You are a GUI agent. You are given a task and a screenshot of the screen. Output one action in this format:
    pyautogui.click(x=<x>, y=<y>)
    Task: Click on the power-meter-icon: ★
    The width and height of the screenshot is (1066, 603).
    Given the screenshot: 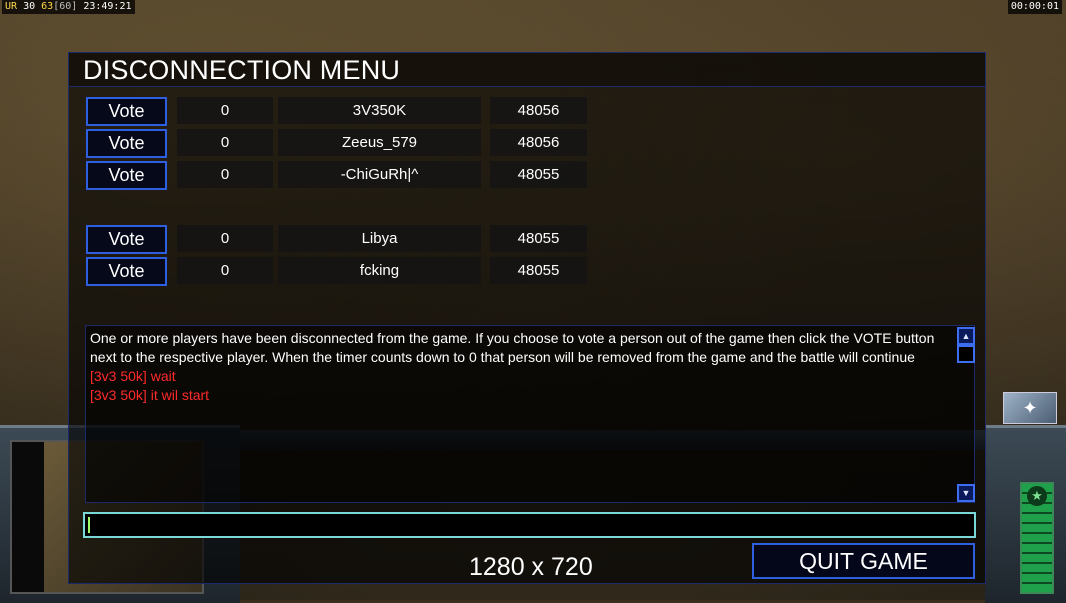 What is the action you would take?
    pyautogui.click(x=1037, y=538)
    